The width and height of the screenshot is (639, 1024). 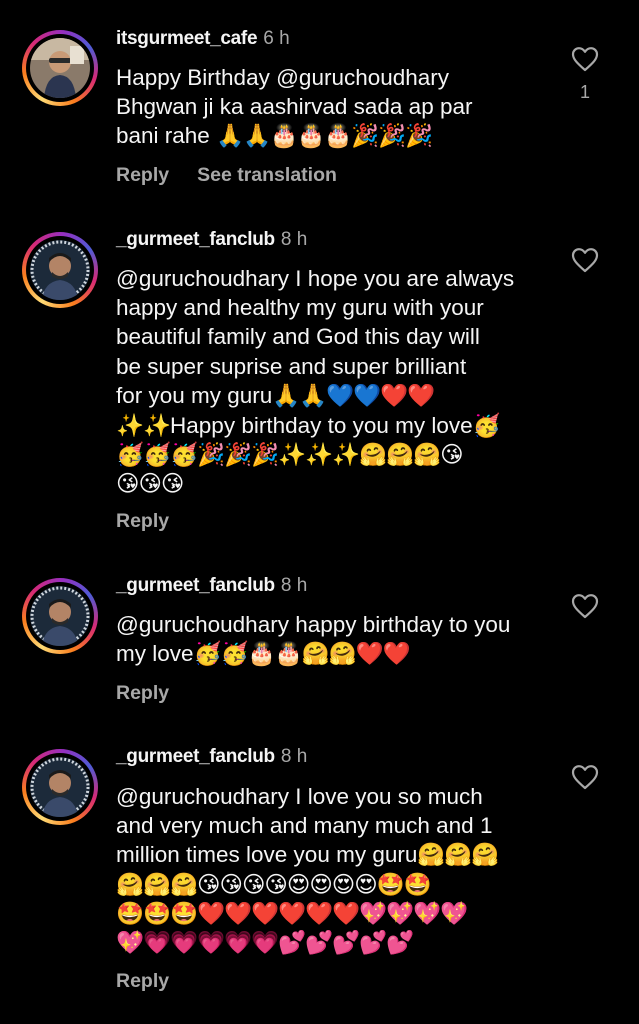 I want to click on emoji-sequence: ✨✨, so click(x=143, y=426).